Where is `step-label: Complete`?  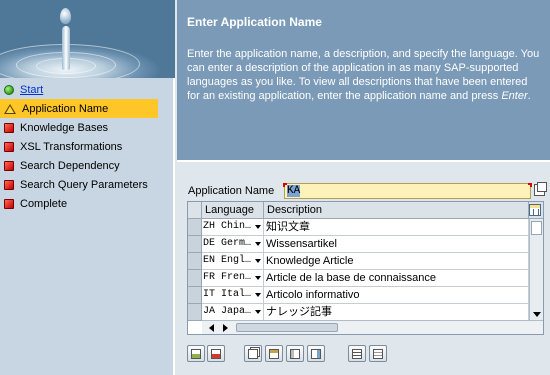 step-label: Complete is located at coordinates (44, 203).